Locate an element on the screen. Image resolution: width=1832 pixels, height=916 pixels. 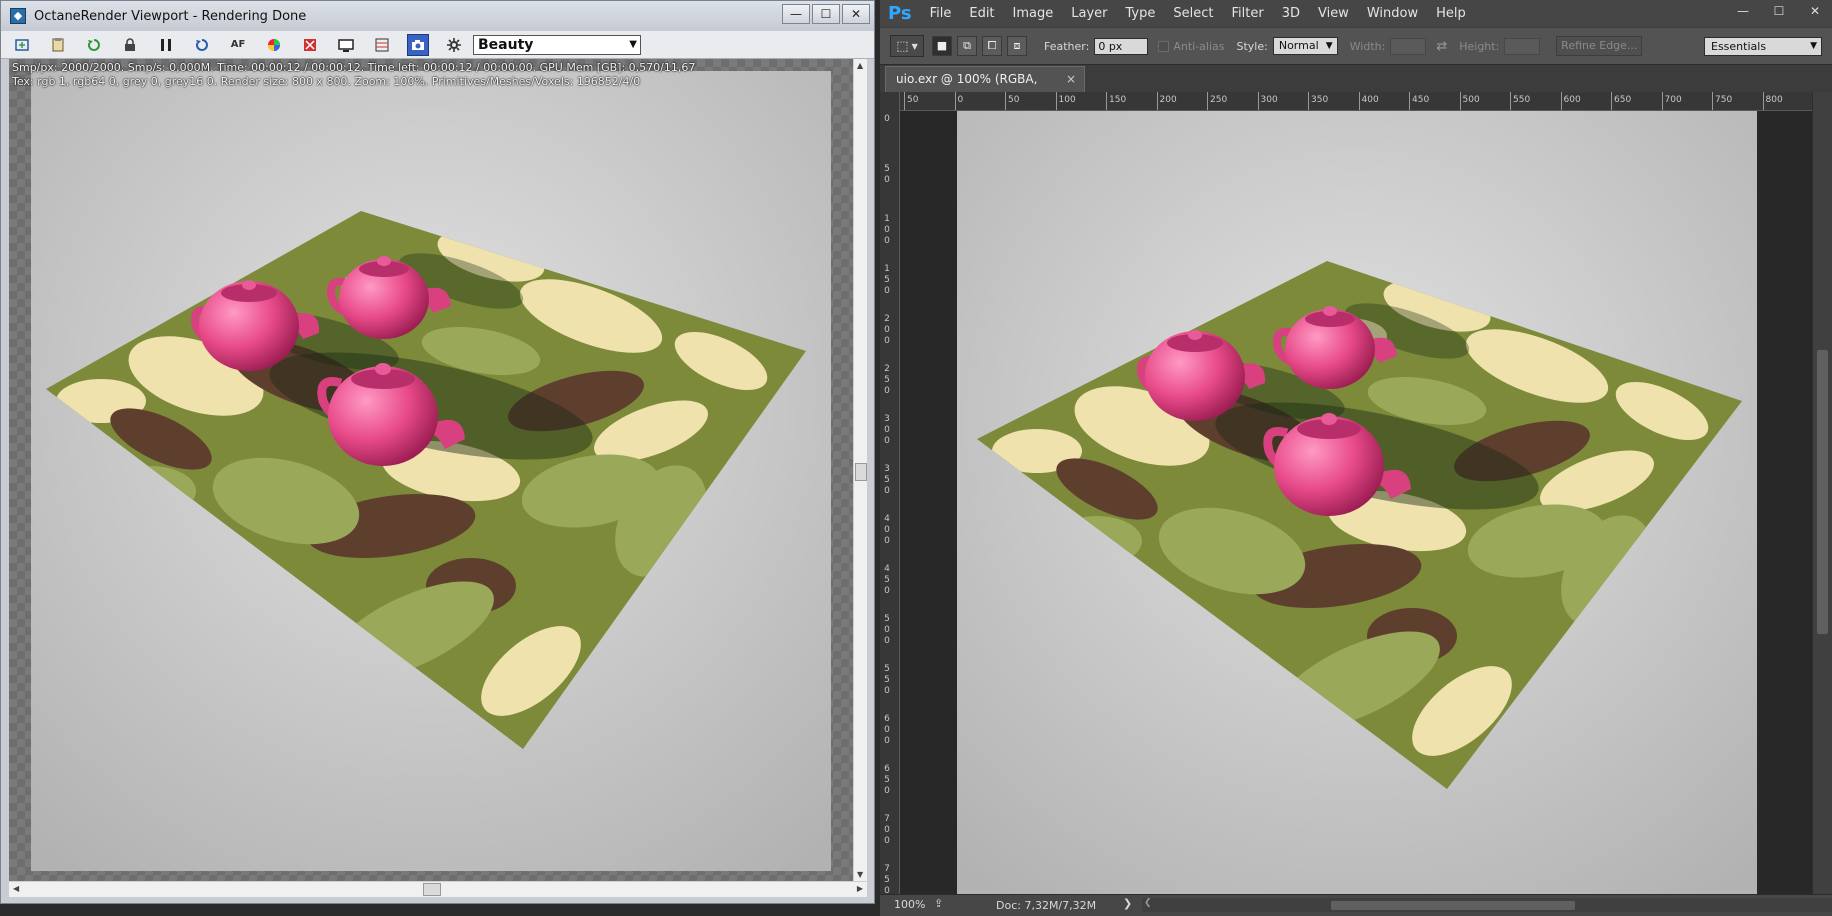
ruler-h-label: 0 is located at coordinates (960, 100).